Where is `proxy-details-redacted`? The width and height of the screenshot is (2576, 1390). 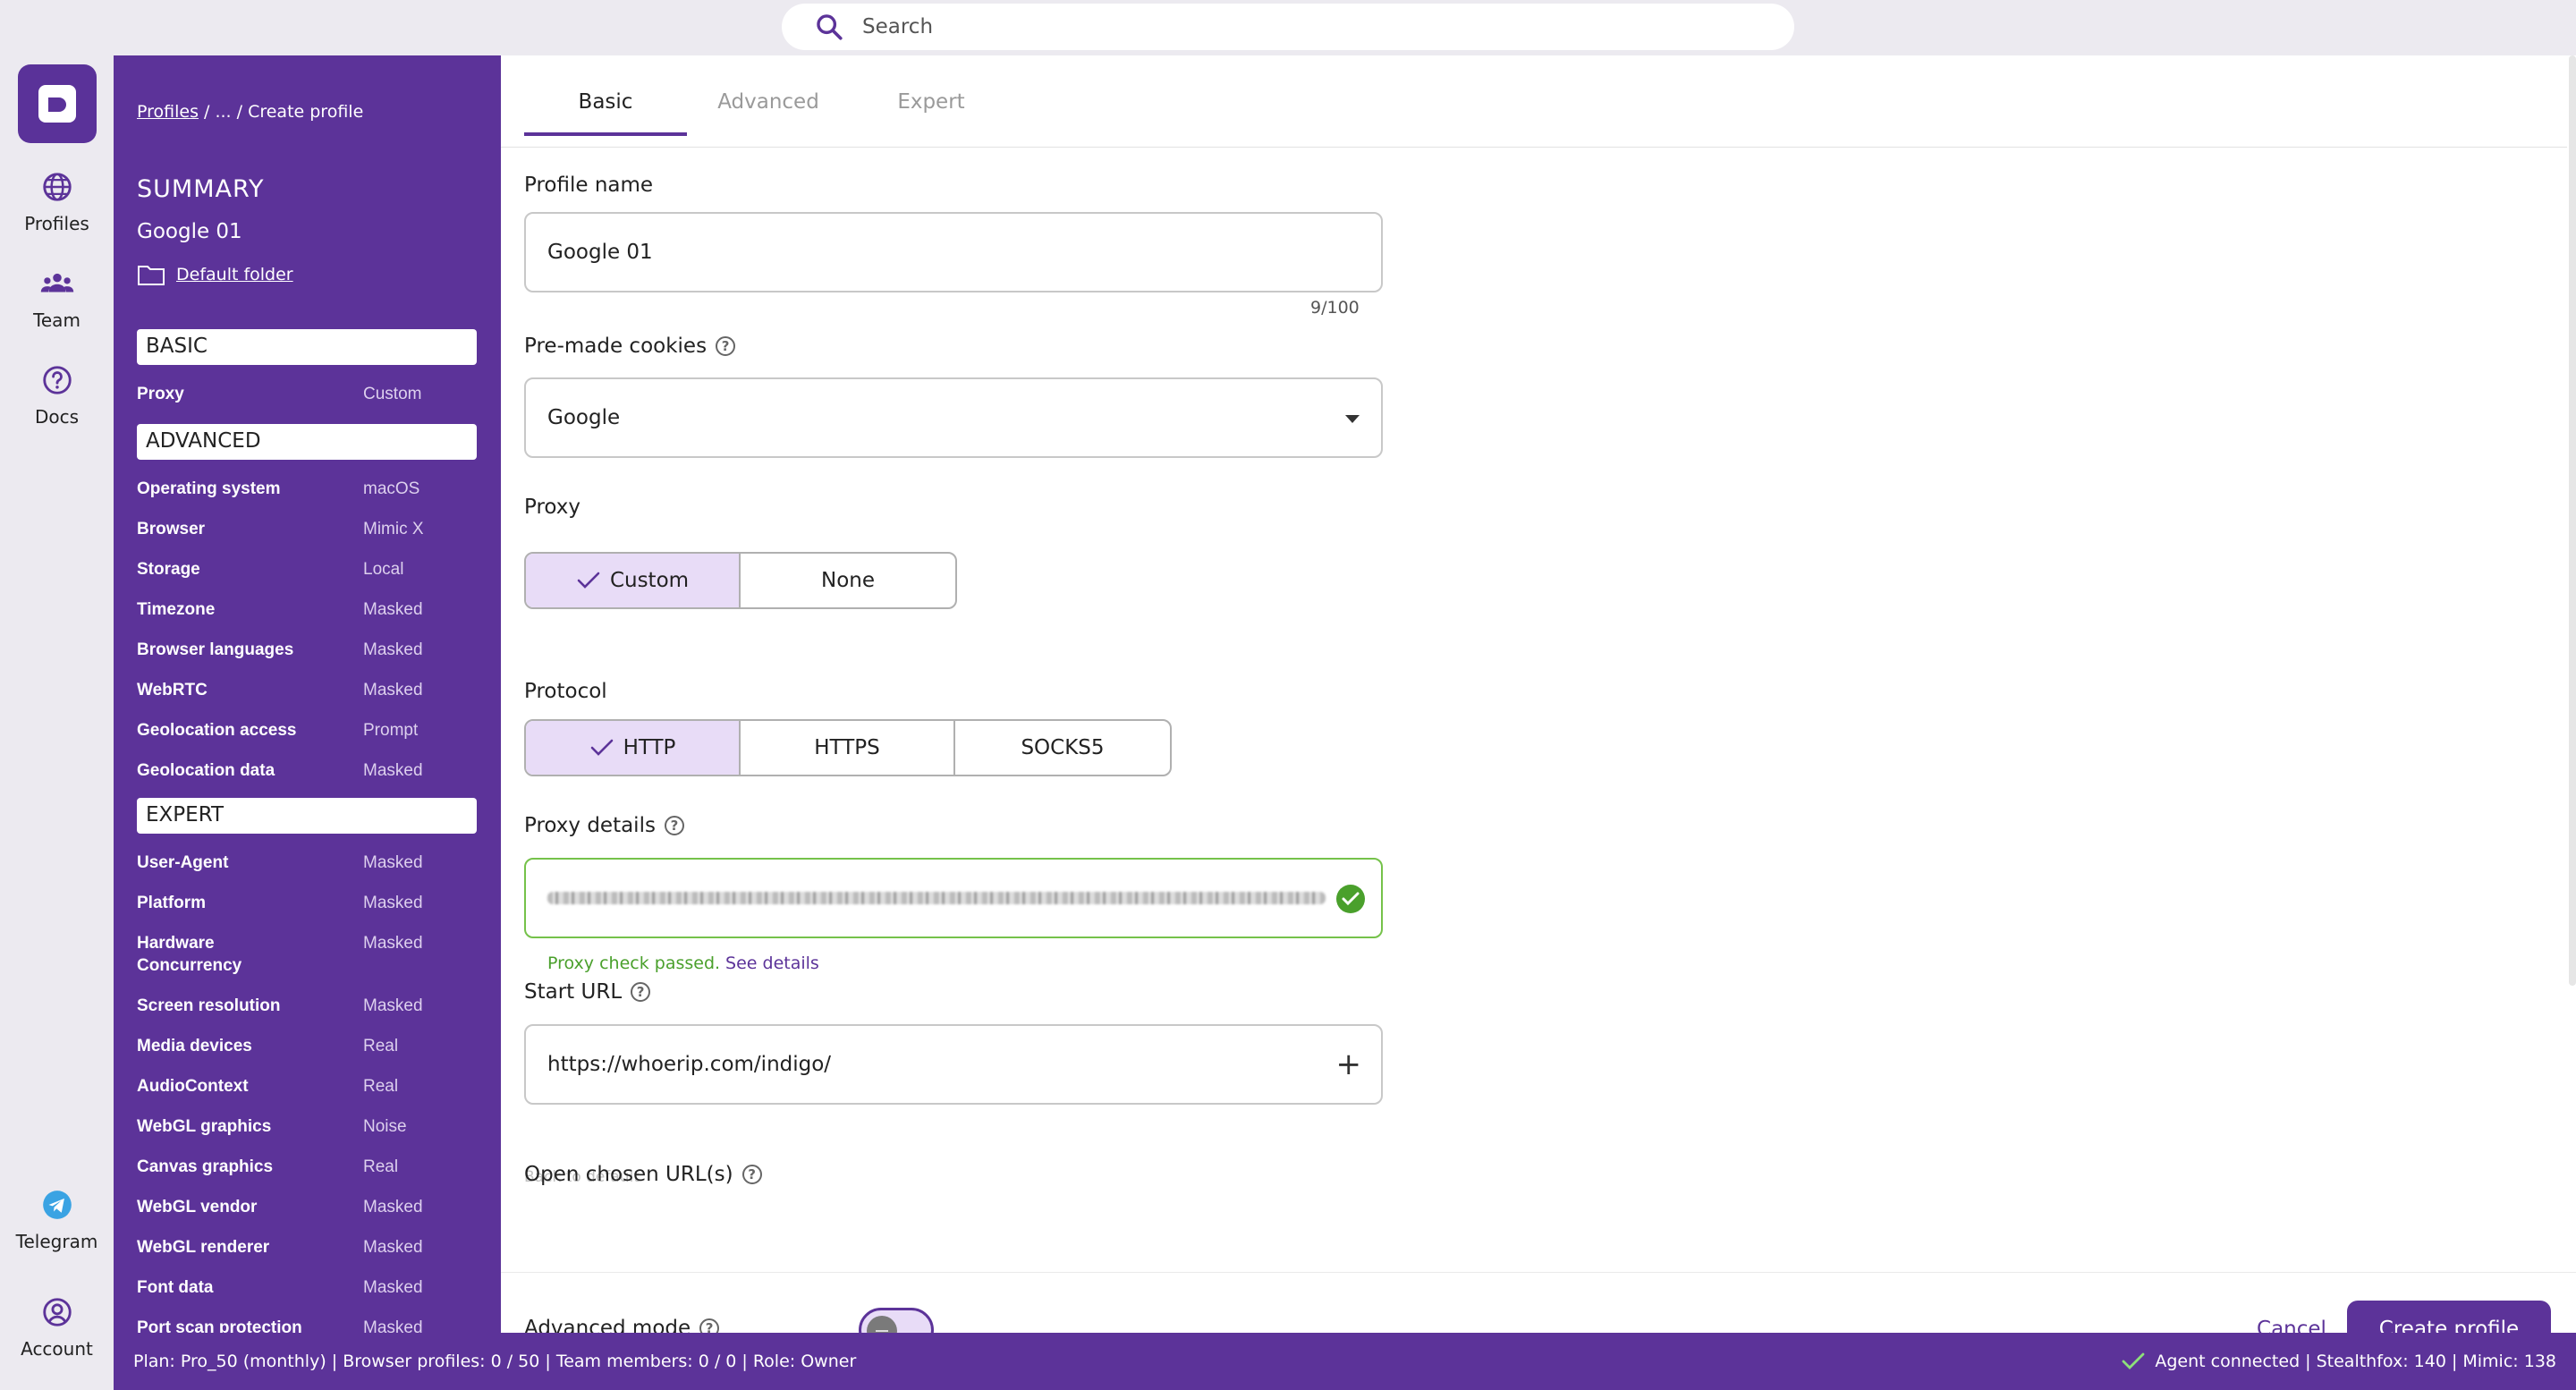
proxy-details-redacted is located at coordinates (936, 898).